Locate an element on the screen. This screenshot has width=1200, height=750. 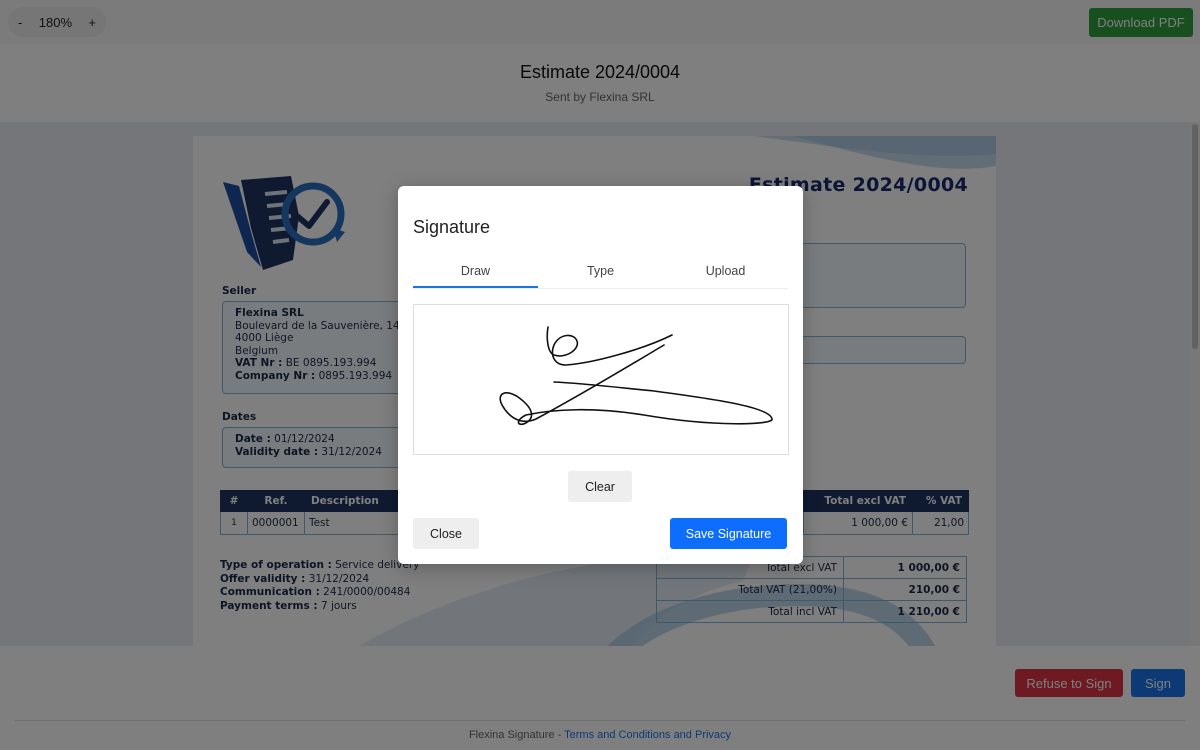
tabs-divider is located at coordinates (600, 288).